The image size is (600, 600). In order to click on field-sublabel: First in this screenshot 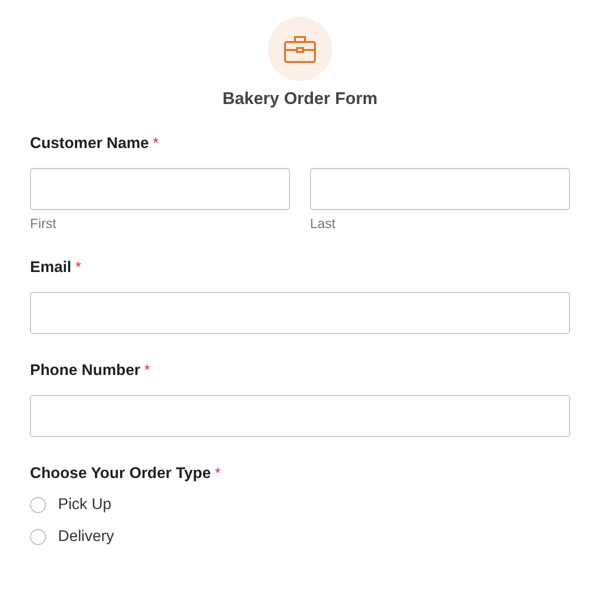, I will do `click(44, 223)`.